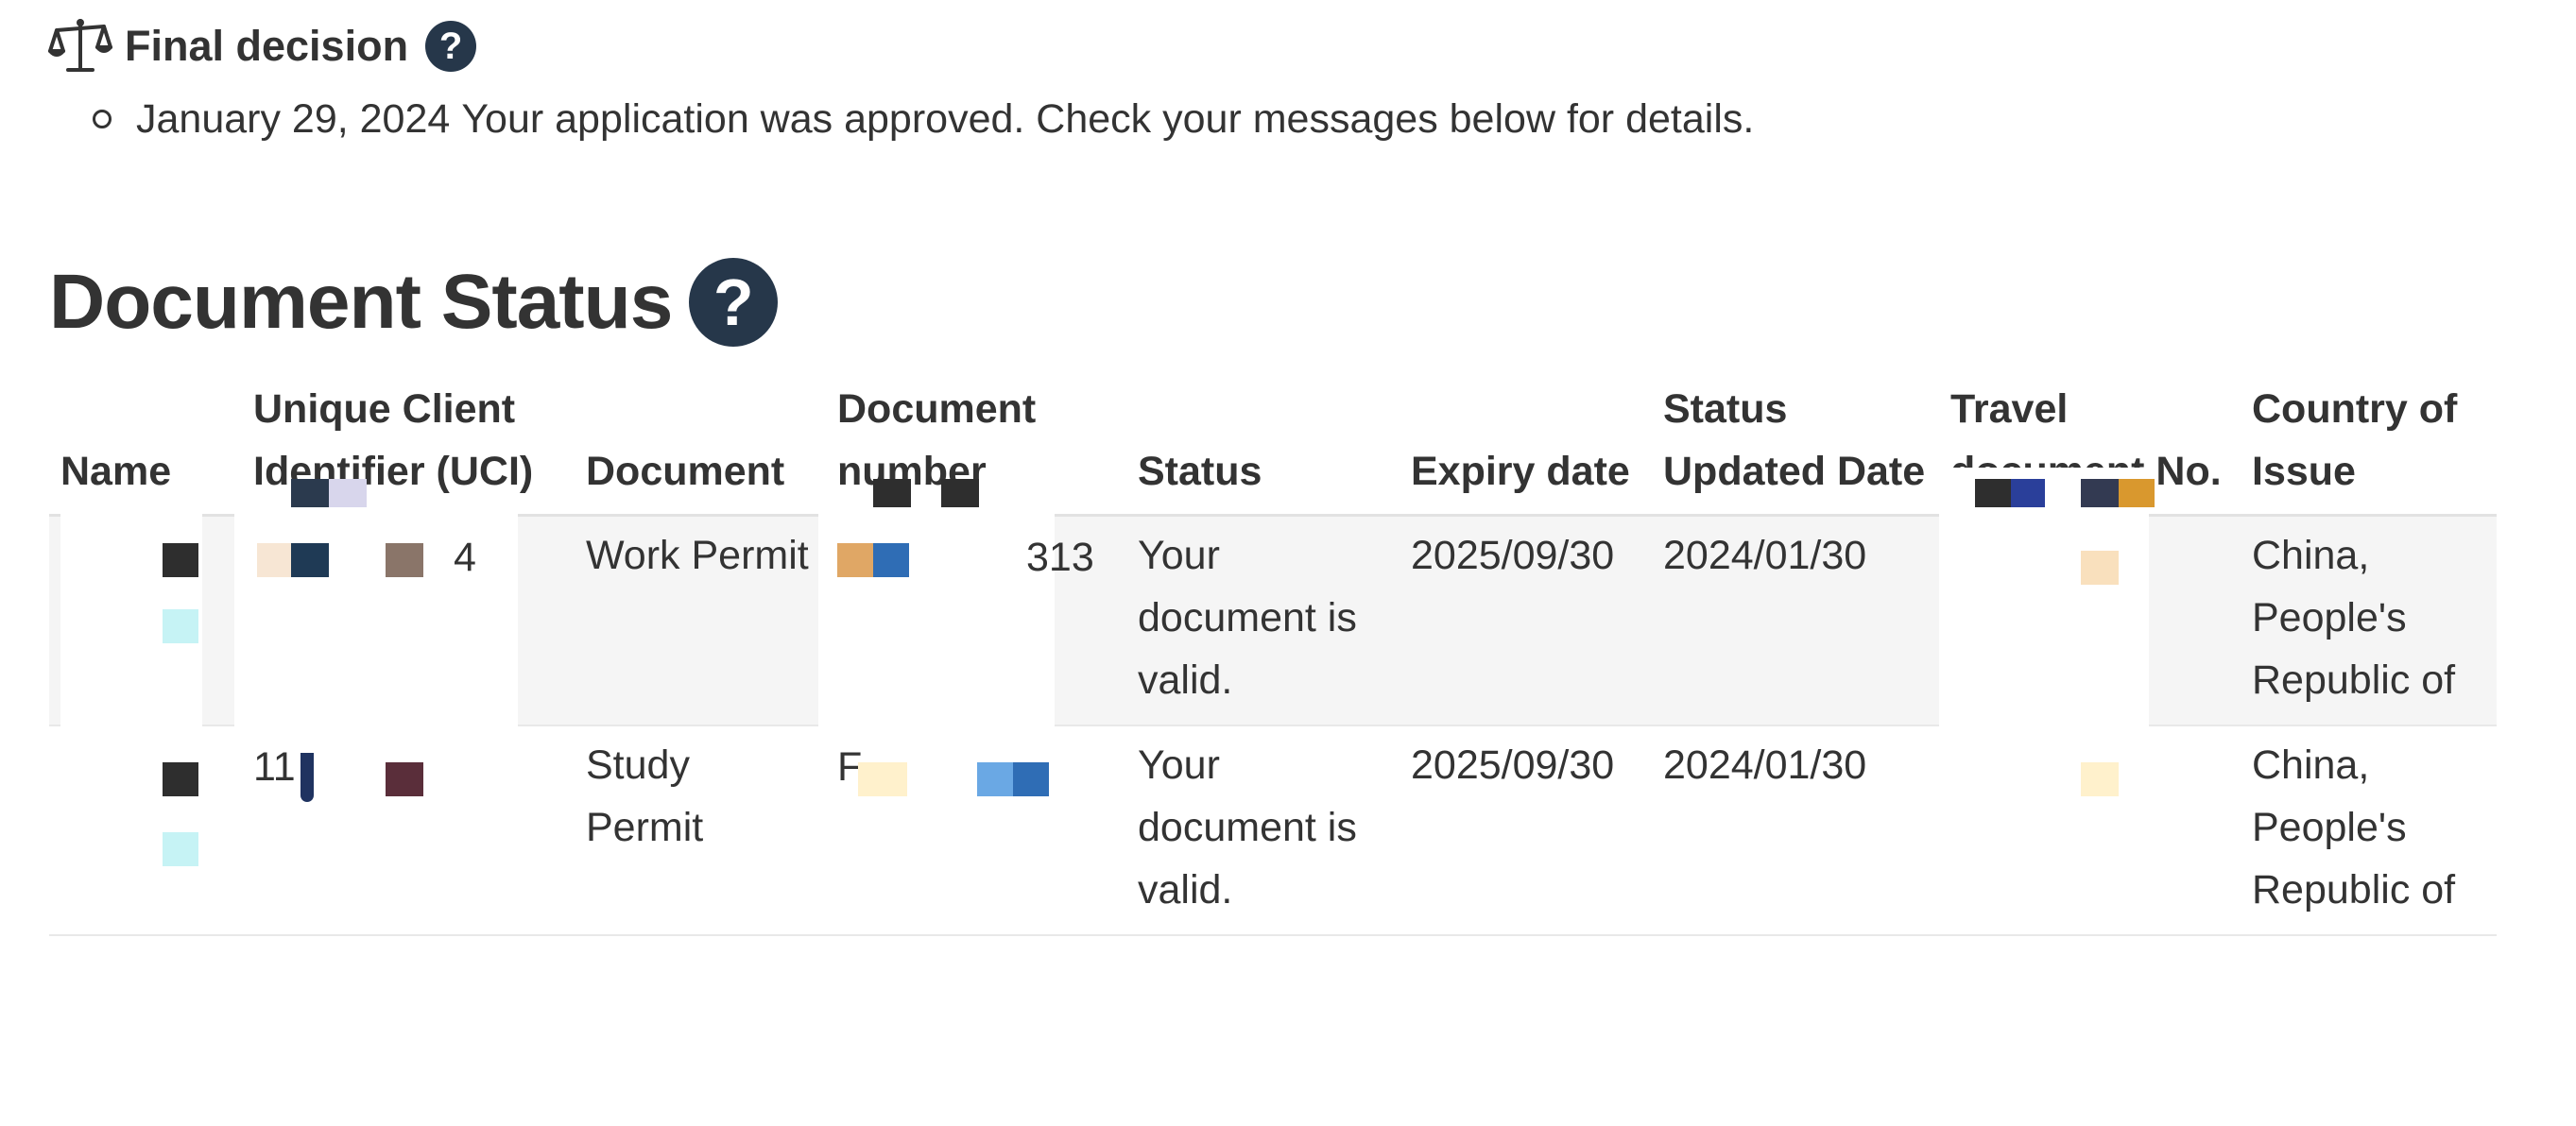 This screenshot has height=1126, width=2576. I want to click on cell-document: Work Permit, so click(700, 620).